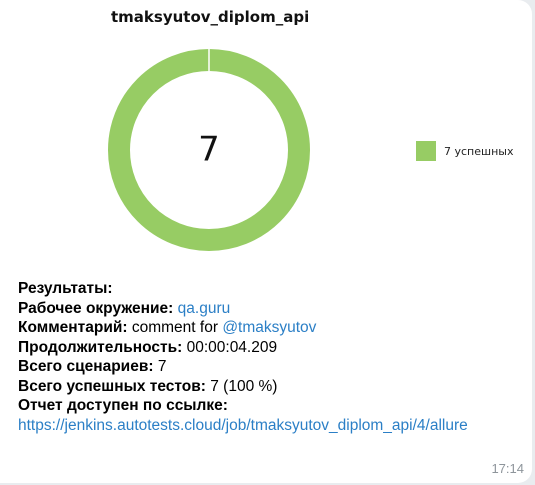 Image resolution: width=535 pixels, height=485 pixels. Describe the element at coordinates (86, 366) in the screenshot. I see `total-label: Всего сценариев:` at that location.